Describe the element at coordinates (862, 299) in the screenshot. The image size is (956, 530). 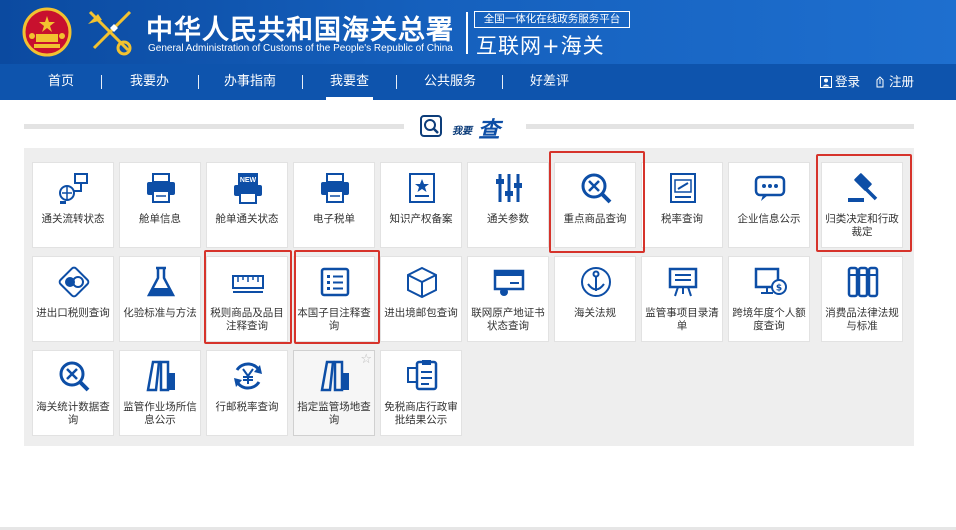
I see `tile-consumer-goods-law: 消费品法律法规与标准` at that location.